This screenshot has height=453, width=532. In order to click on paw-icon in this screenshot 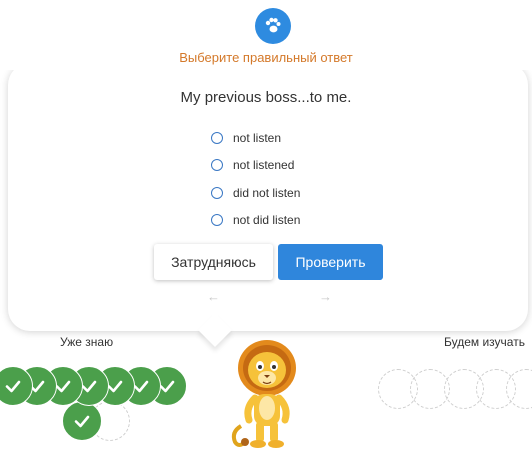, I will do `click(273, 25)`.